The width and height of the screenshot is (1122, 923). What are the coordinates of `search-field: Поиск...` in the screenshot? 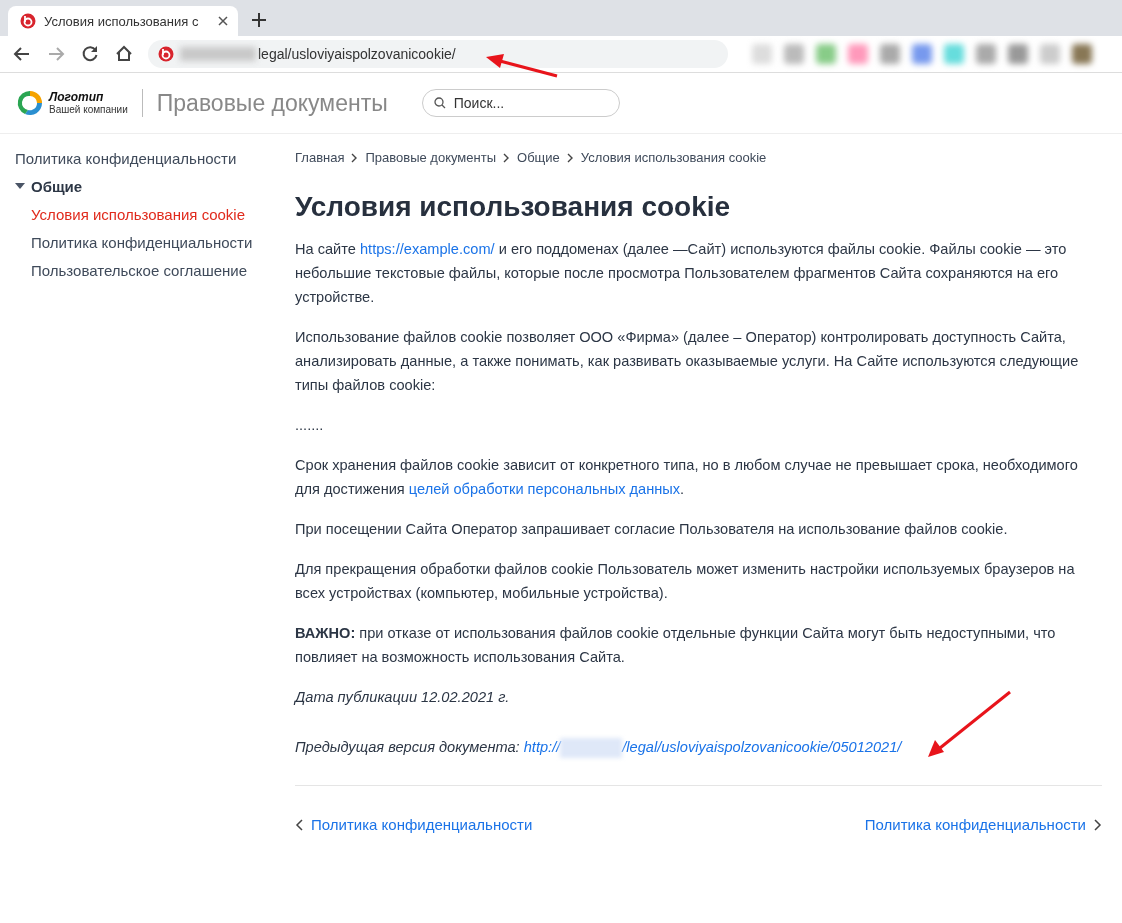 It's located at (520, 103).